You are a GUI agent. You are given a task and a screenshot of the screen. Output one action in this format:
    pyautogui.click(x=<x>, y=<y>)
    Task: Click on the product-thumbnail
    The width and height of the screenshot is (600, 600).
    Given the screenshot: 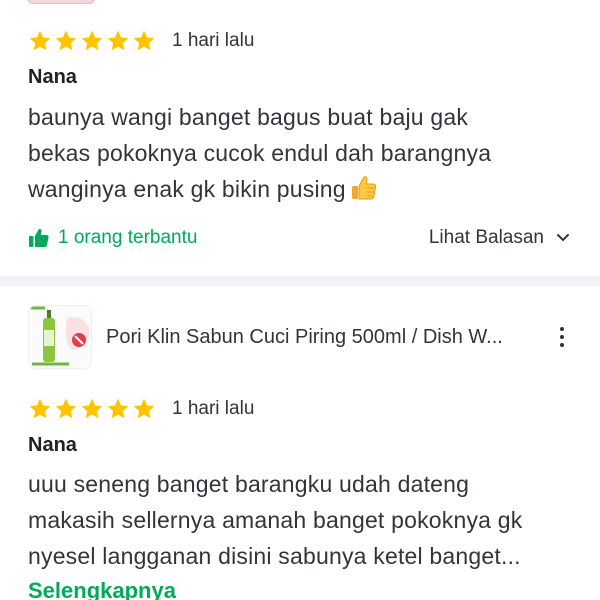 What is the action you would take?
    pyautogui.click(x=60, y=337)
    